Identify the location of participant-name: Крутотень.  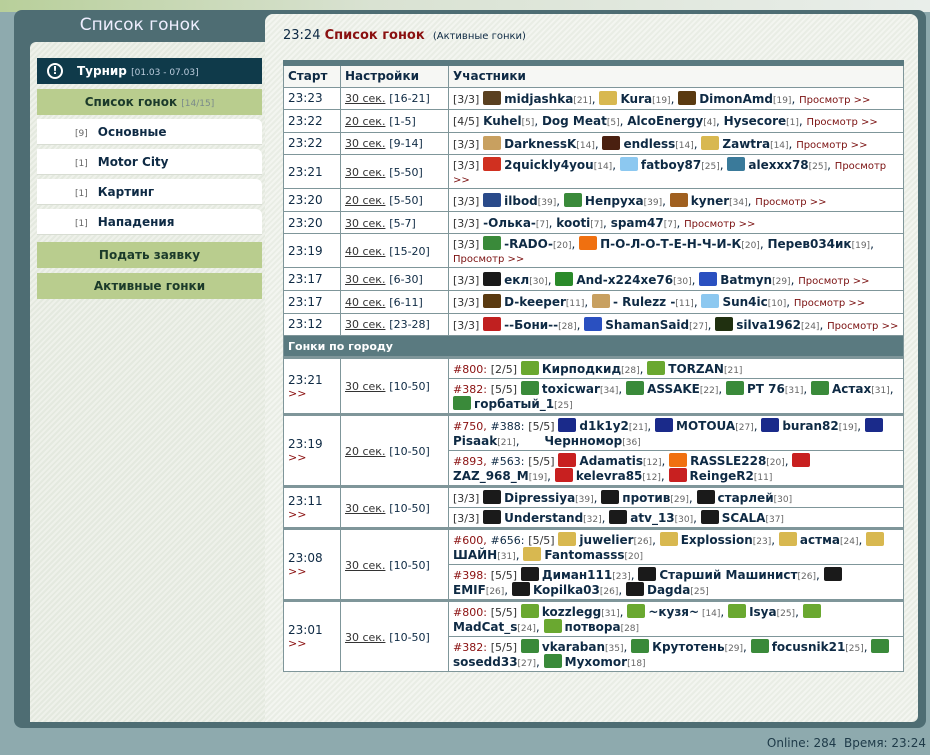
(688, 647).